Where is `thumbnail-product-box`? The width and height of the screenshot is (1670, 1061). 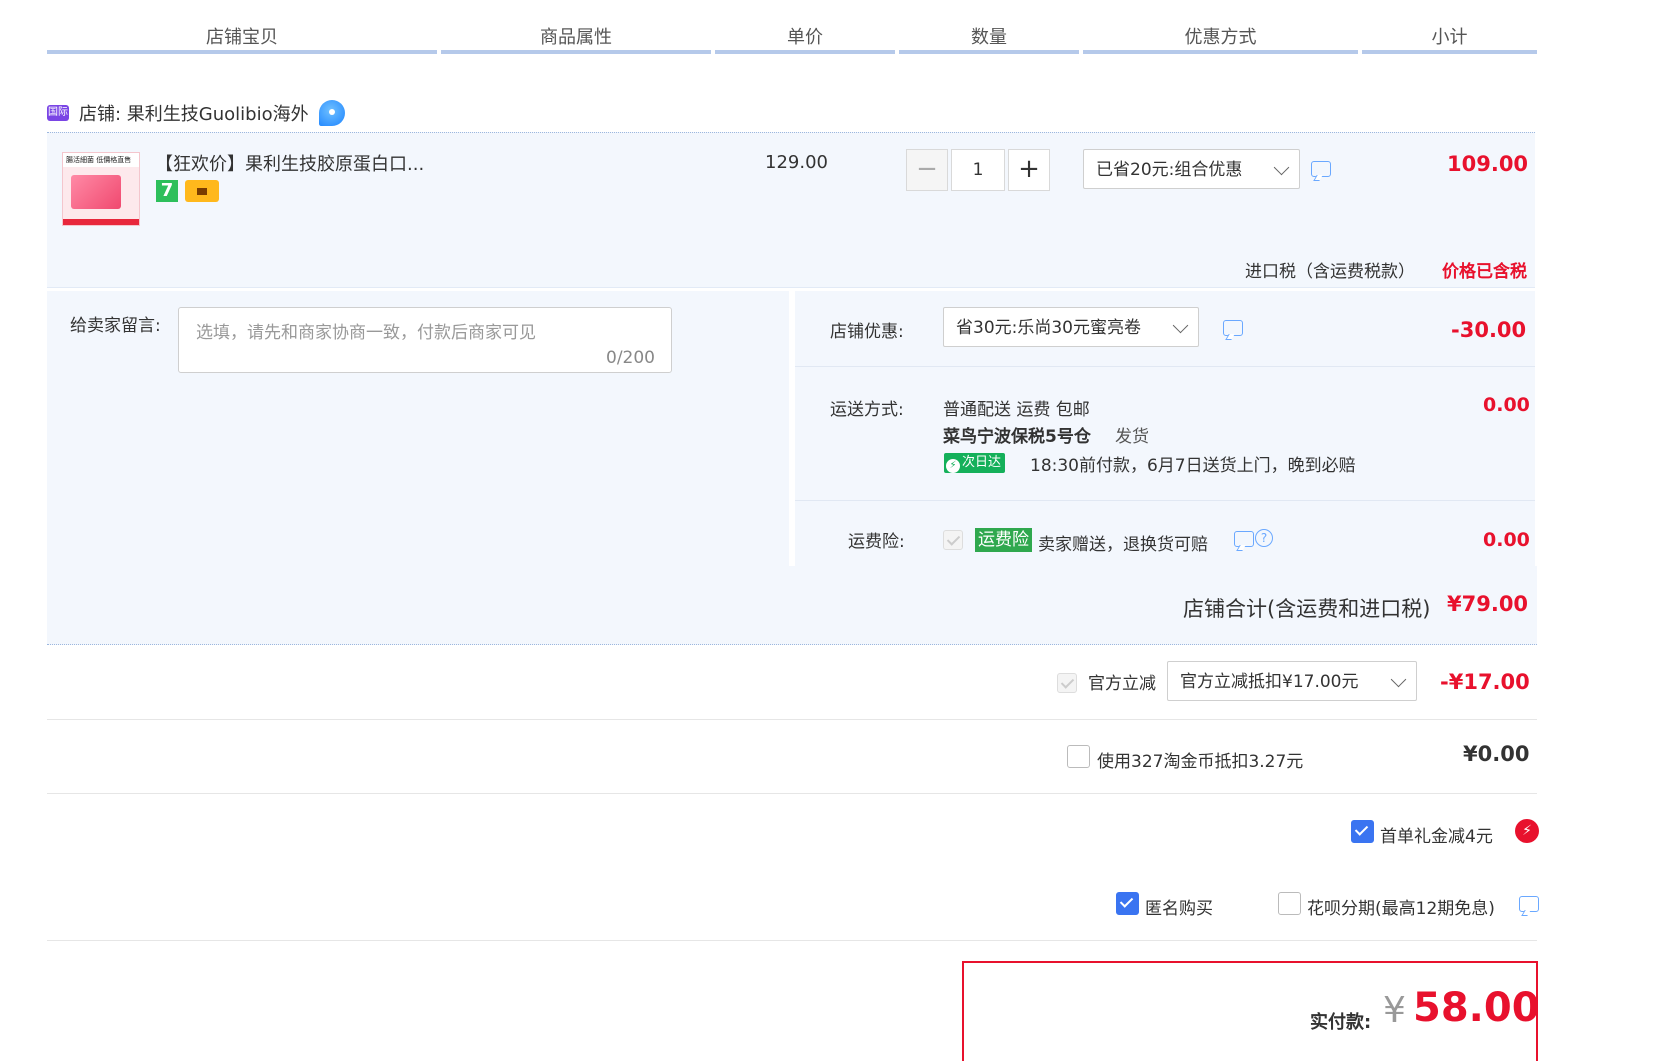 thumbnail-product-box is located at coordinates (96, 192).